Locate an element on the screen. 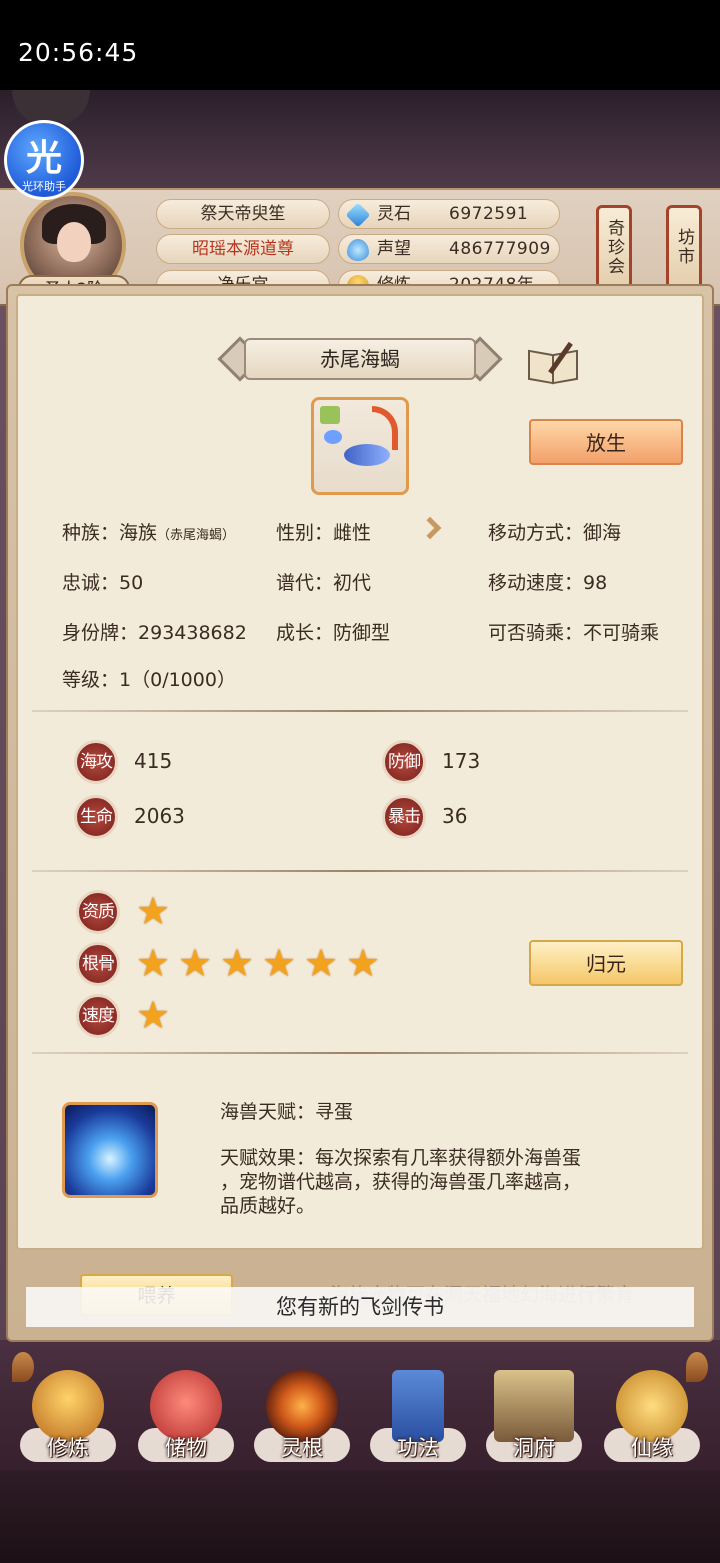  race-label: 种族： is located at coordinates (91, 533).